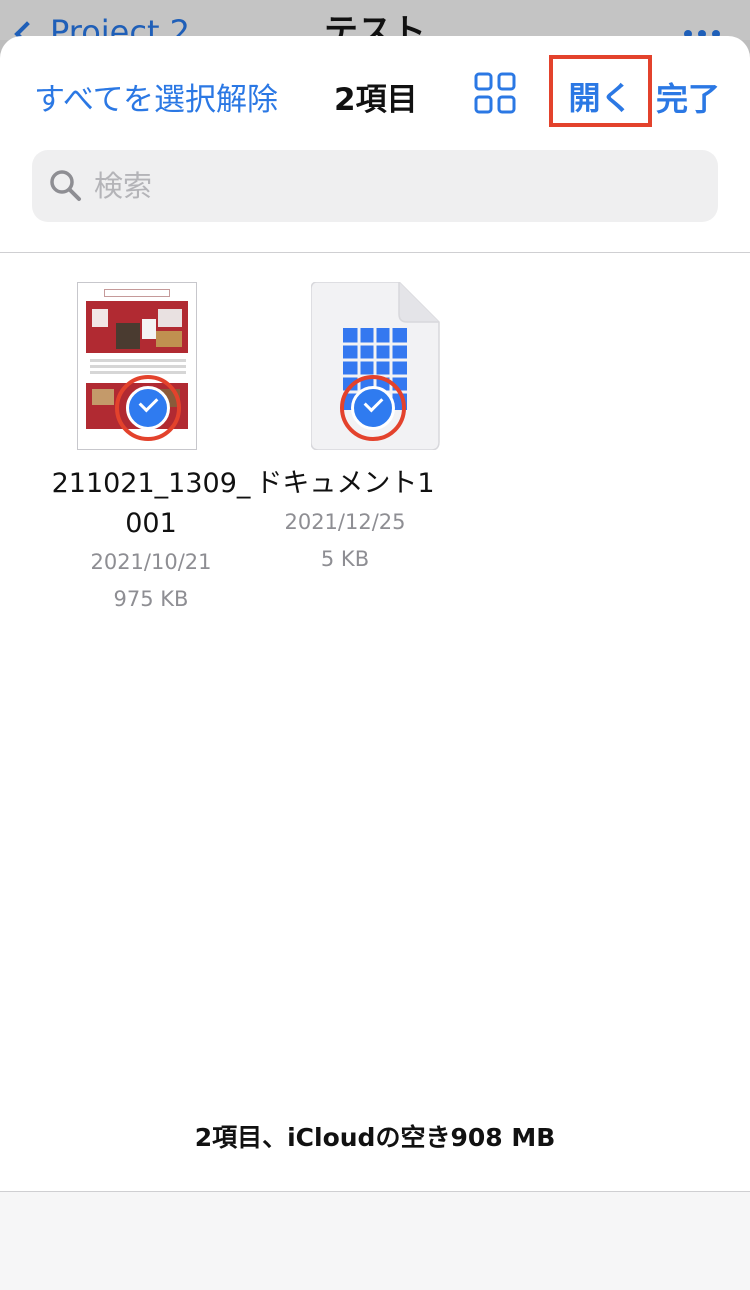  What do you see at coordinates (156, 96) in the screenshot?
I see `deselect-all-button: すべてを選択解除` at bounding box center [156, 96].